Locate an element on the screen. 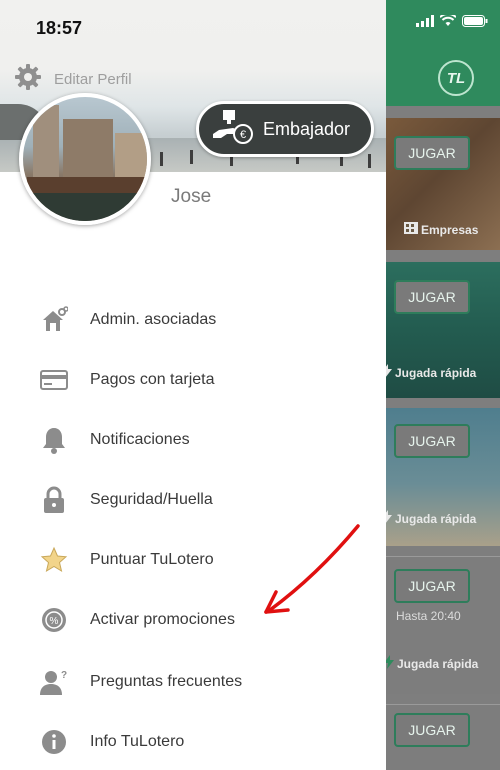 Image resolution: width=500 pixels, height=770 pixels. house-link-icon is located at coordinates (54, 320).